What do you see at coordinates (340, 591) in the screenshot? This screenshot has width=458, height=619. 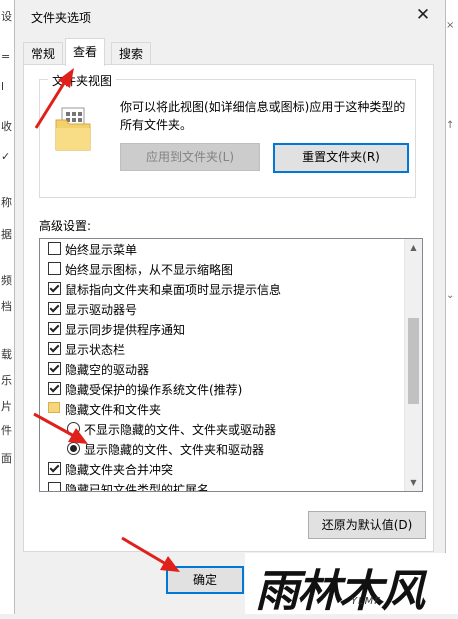 I see `watermark-logo-text: 雨林木风` at bounding box center [340, 591].